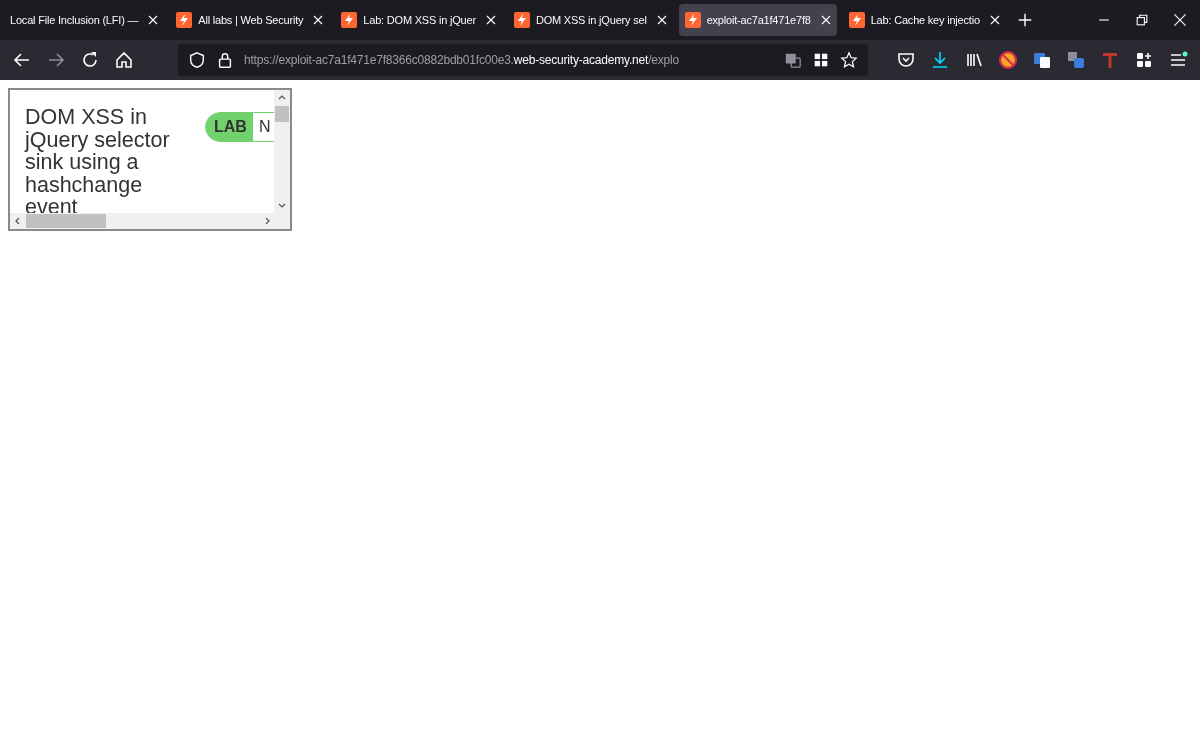  What do you see at coordinates (590, 20) in the screenshot?
I see `browser-tab: DOM XSS in jQuery sel` at bounding box center [590, 20].